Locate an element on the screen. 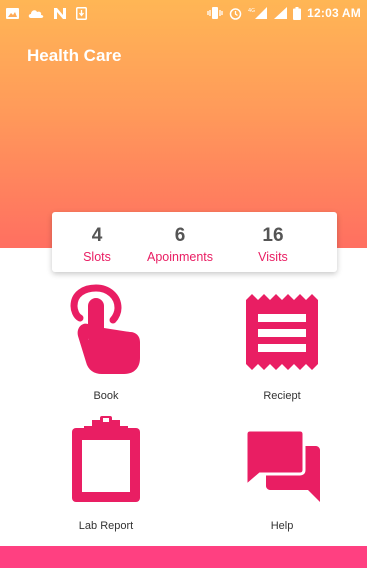 The height and width of the screenshot is (568, 367). image-icon is located at coordinates (12, 13).